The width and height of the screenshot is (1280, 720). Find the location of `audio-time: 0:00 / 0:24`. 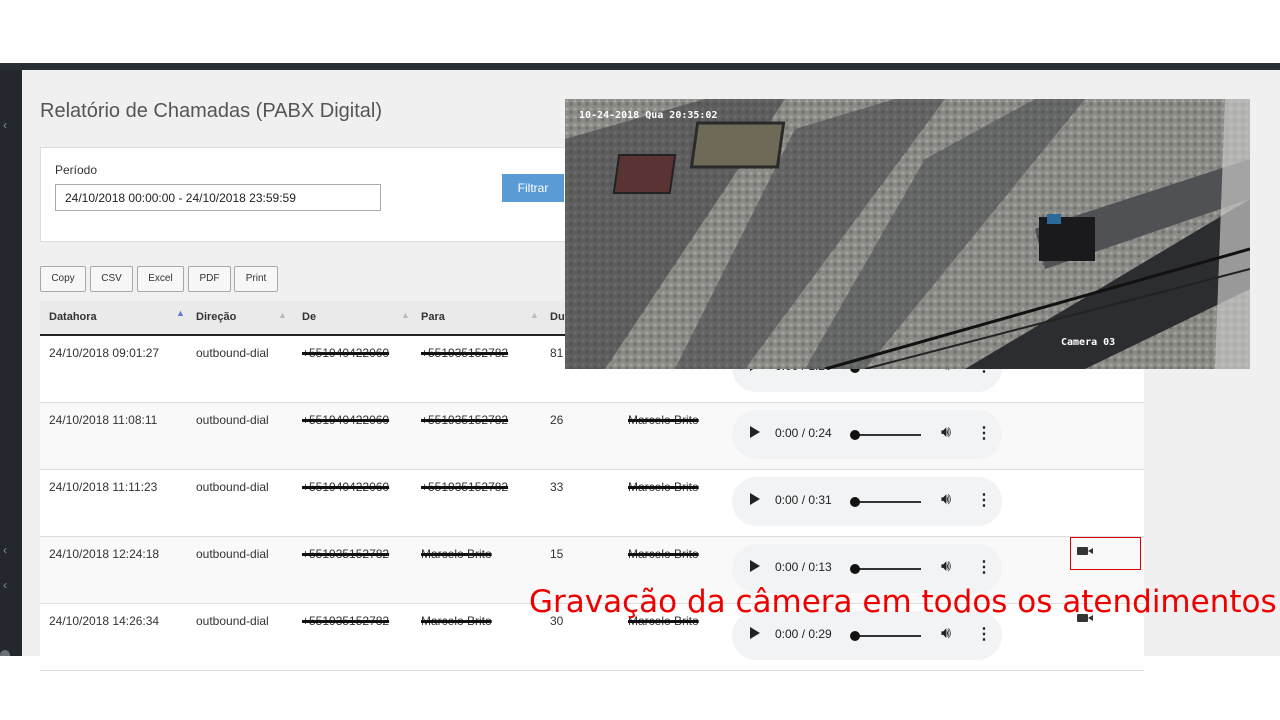

audio-time: 0:00 / 0:24 is located at coordinates (803, 433).